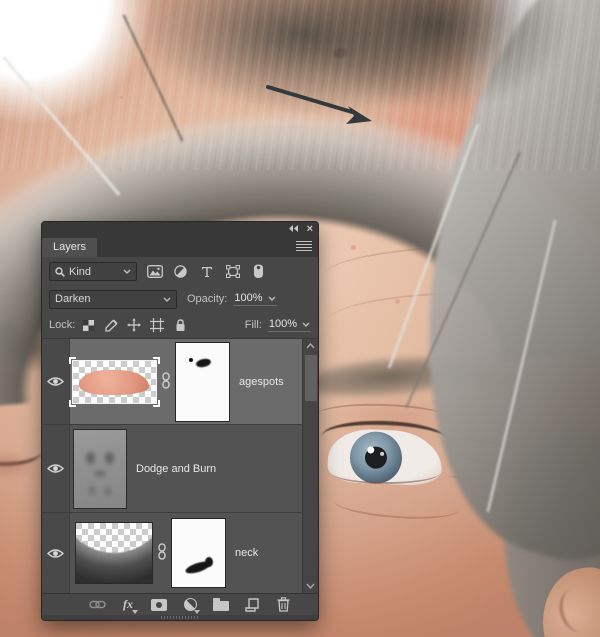 This screenshot has width=600, height=637. What do you see at coordinates (248, 298) in the screenshot?
I see `opacity-value-text: 100%` at bounding box center [248, 298].